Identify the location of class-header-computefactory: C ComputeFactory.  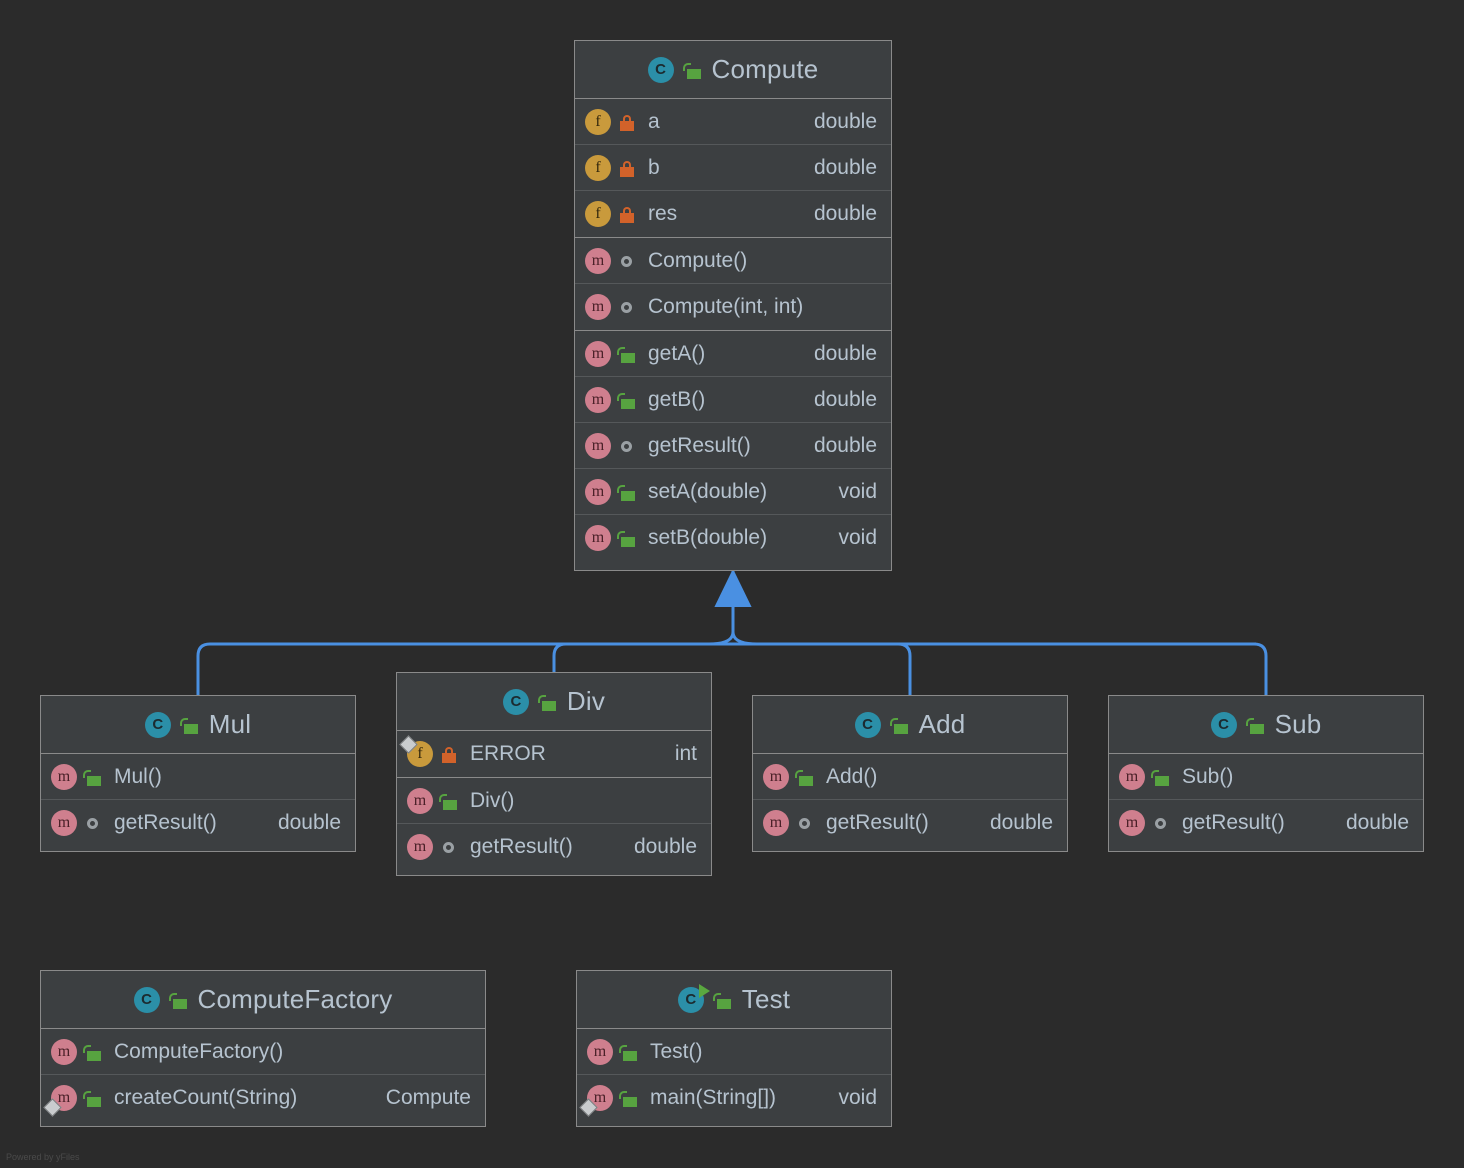
(263, 1000).